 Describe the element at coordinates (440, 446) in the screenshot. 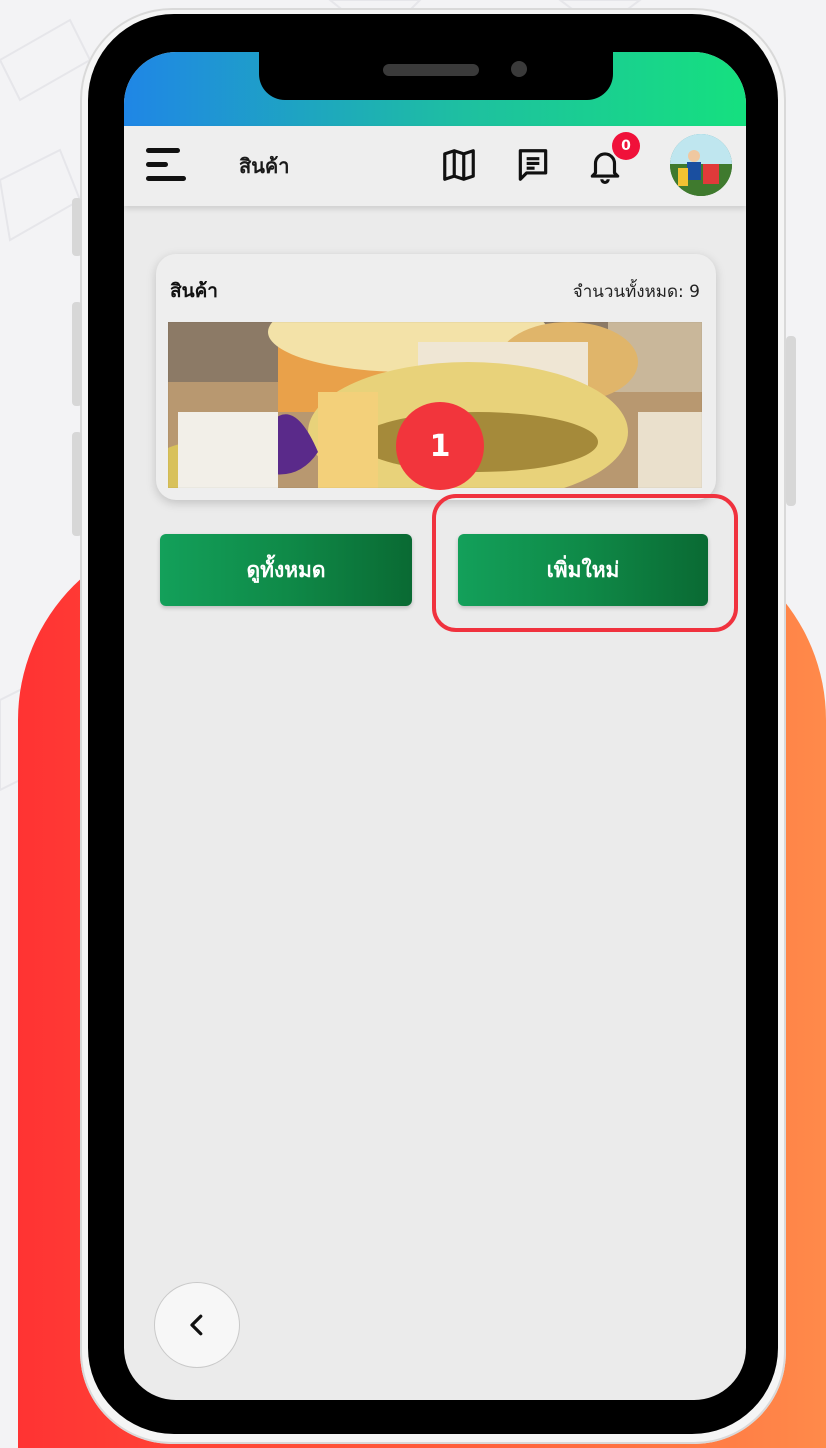

I see `step-badge: 1` at that location.